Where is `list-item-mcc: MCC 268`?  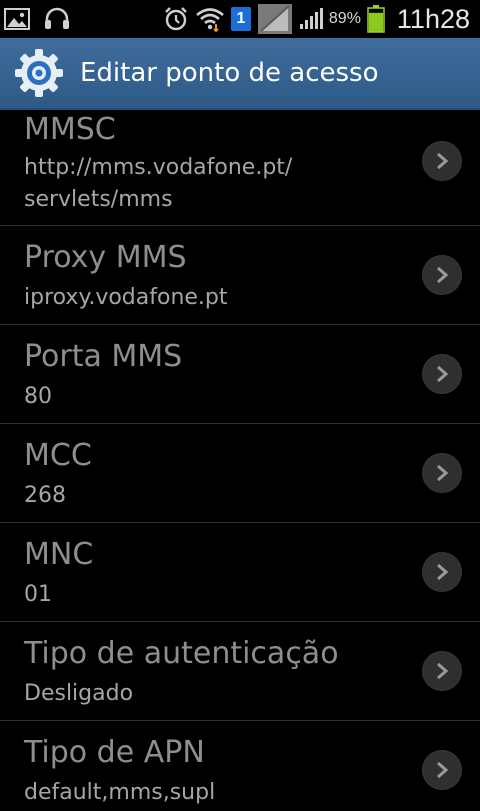
list-item-mcc: MCC 268 is located at coordinates (240, 473).